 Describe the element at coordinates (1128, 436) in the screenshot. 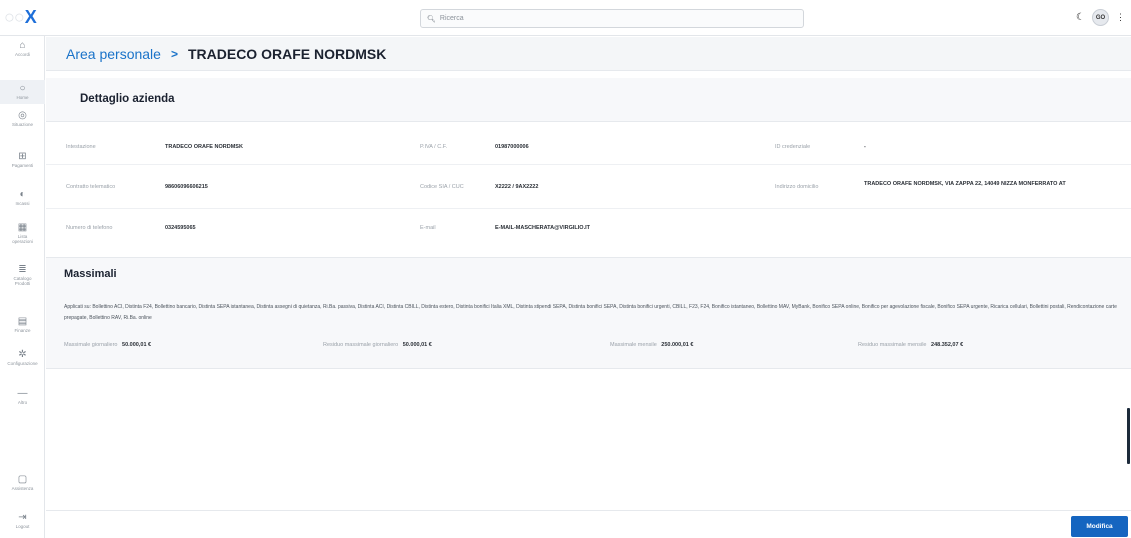

I see `scrollbar-thumb` at that location.